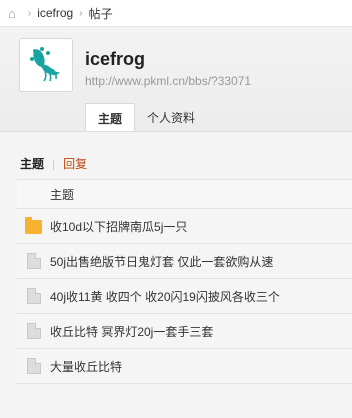 The width and height of the screenshot is (352, 418). What do you see at coordinates (165, 296) in the screenshot?
I see `topic-title: 40j收11黄 收四个 收20闪19闪披风各收三个` at bounding box center [165, 296].